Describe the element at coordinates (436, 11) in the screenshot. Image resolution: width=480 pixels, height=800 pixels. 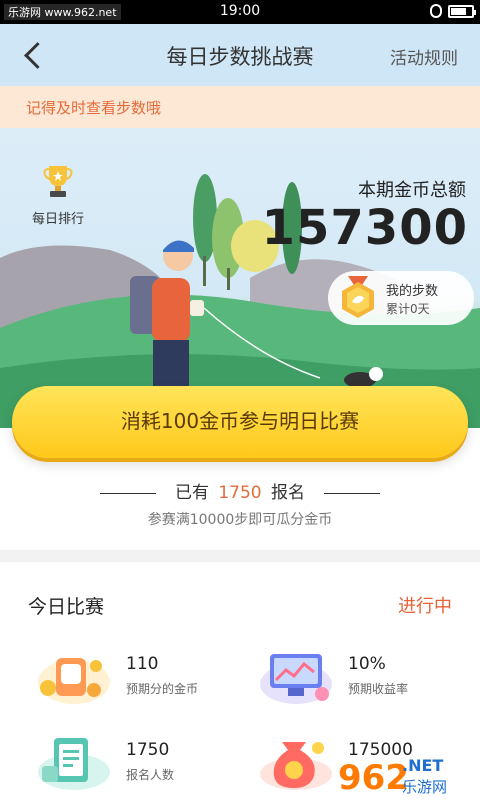
I see `rotation-lock-icon` at that location.